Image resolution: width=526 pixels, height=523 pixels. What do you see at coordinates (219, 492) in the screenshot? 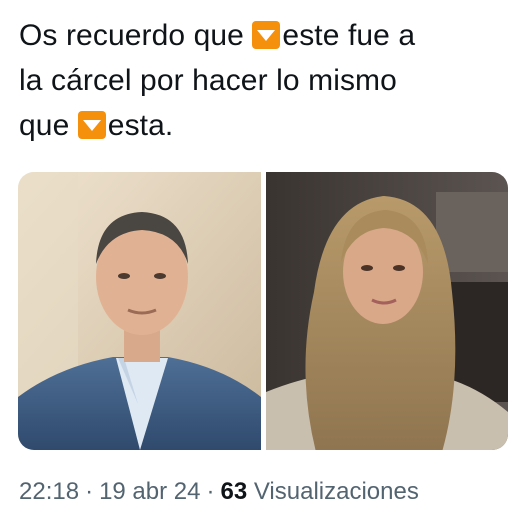
I see `tweet-metadata: 22:18 · 19 abr 24 · 63 Visualizaciones` at bounding box center [219, 492].